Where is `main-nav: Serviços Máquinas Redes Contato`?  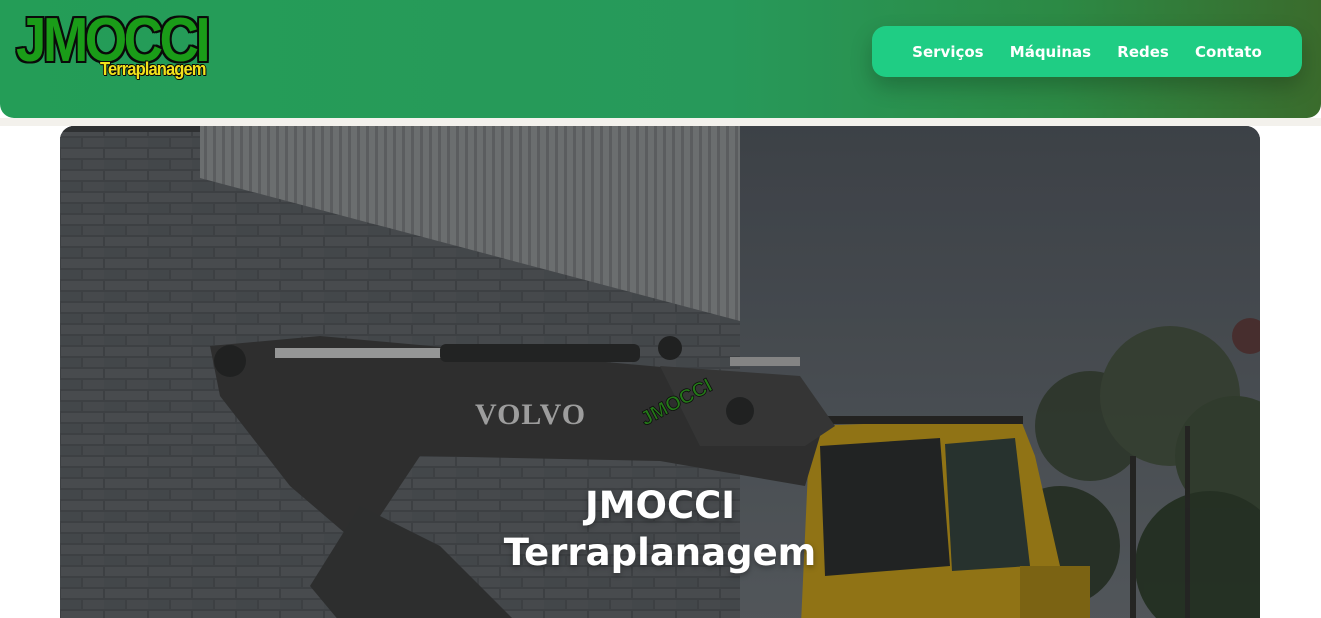
main-nav: Serviços Máquinas Redes Contato is located at coordinates (1087, 51).